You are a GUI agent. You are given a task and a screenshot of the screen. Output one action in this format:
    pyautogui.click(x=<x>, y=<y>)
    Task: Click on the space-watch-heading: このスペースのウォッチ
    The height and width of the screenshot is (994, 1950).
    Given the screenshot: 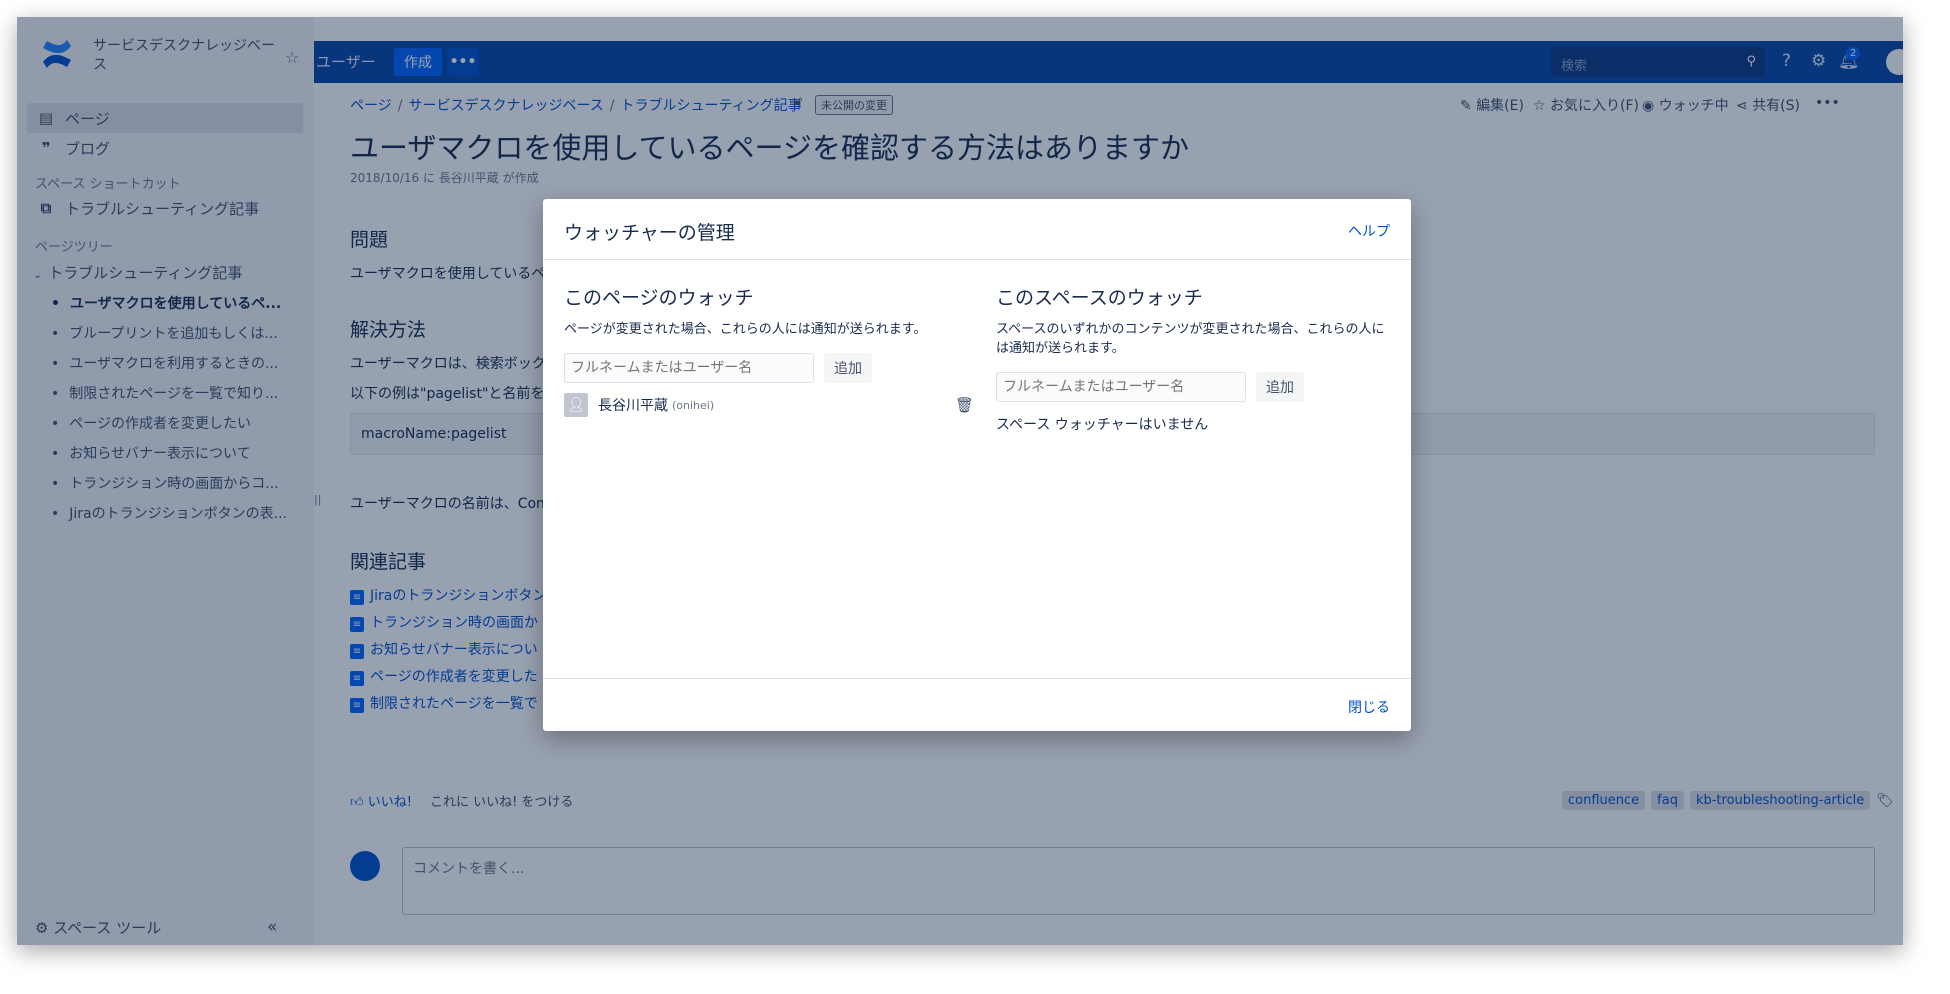 What is the action you would take?
    pyautogui.click(x=1099, y=298)
    